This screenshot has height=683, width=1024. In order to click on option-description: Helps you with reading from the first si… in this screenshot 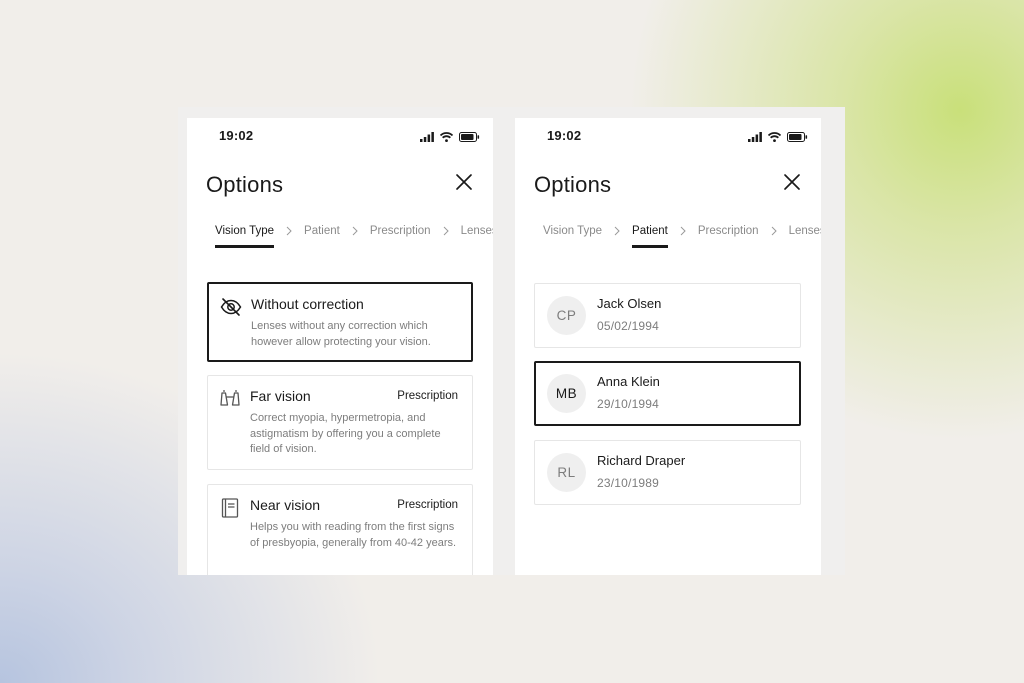, I will do `click(353, 535)`.